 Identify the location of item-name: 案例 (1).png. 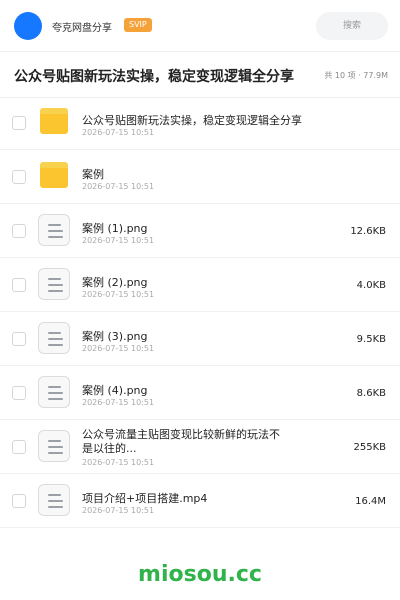
(115, 228).